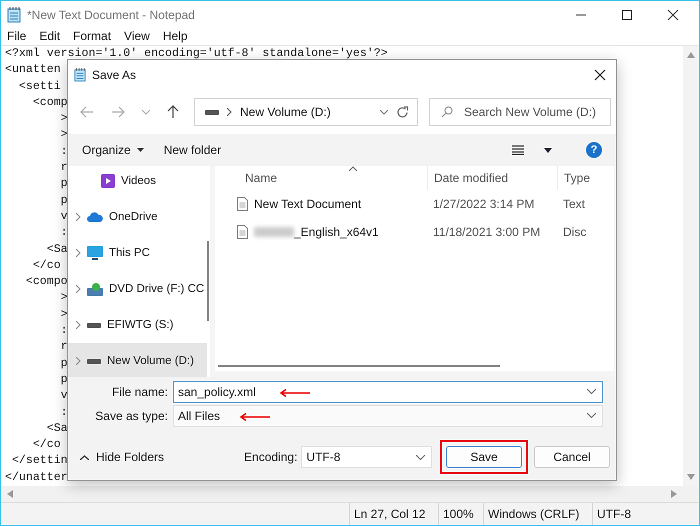 The width and height of the screenshot is (700, 526). I want to click on address-bar: New Volume (D:), so click(306, 112).